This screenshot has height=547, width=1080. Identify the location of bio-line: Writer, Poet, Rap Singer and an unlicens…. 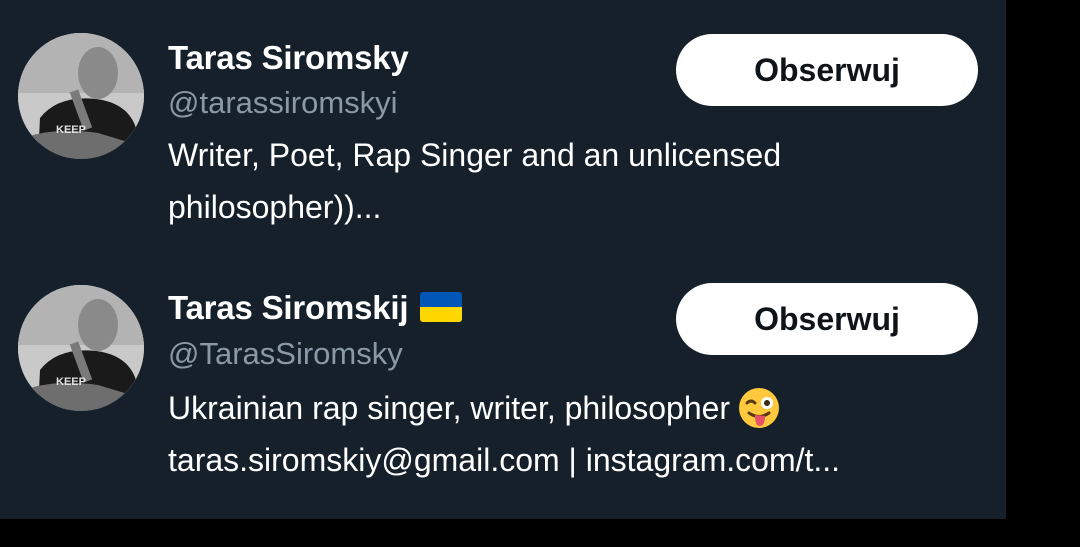
(475, 155).